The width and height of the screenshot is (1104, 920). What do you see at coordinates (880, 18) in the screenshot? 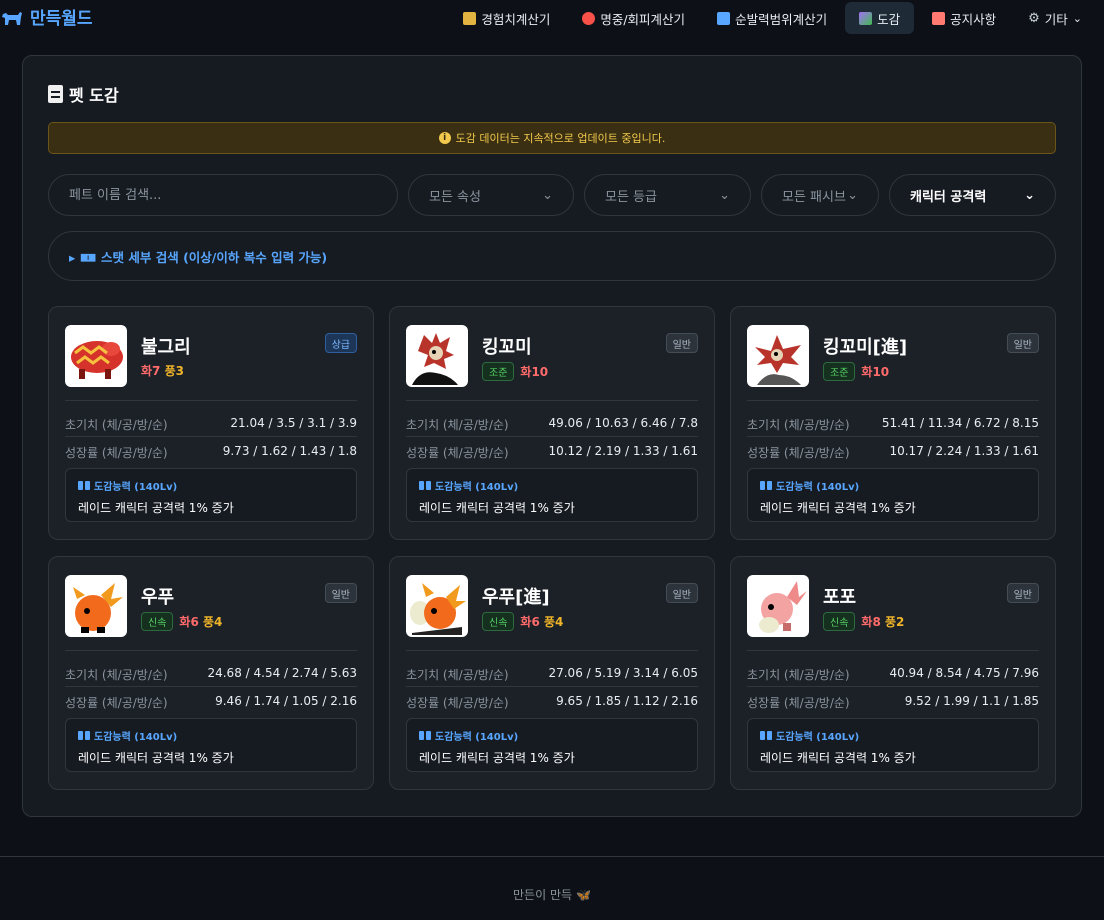
I see `nav-item-encyclopedia: 도감` at bounding box center [880, 18].